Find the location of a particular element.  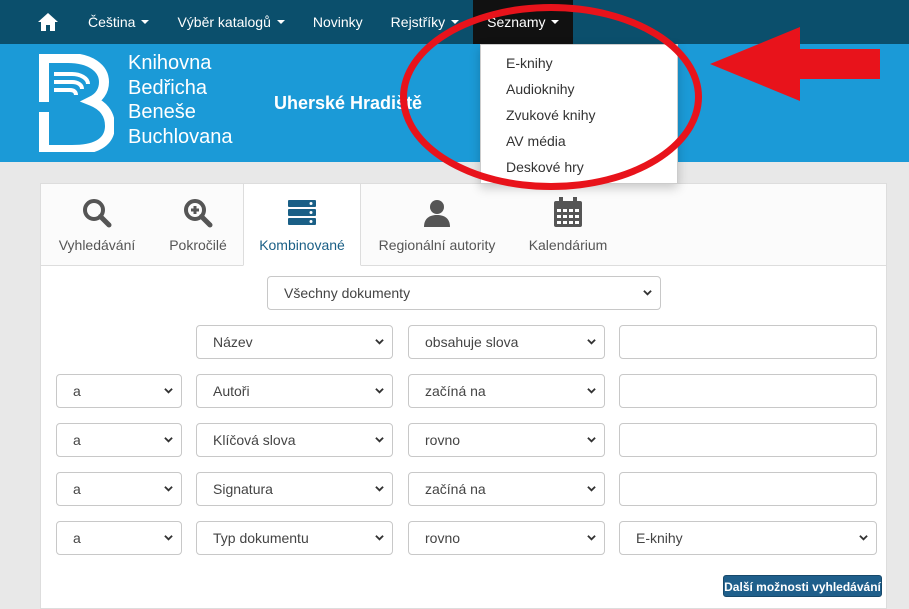

value-select: E-knihy is located at coordinates (748, 538).